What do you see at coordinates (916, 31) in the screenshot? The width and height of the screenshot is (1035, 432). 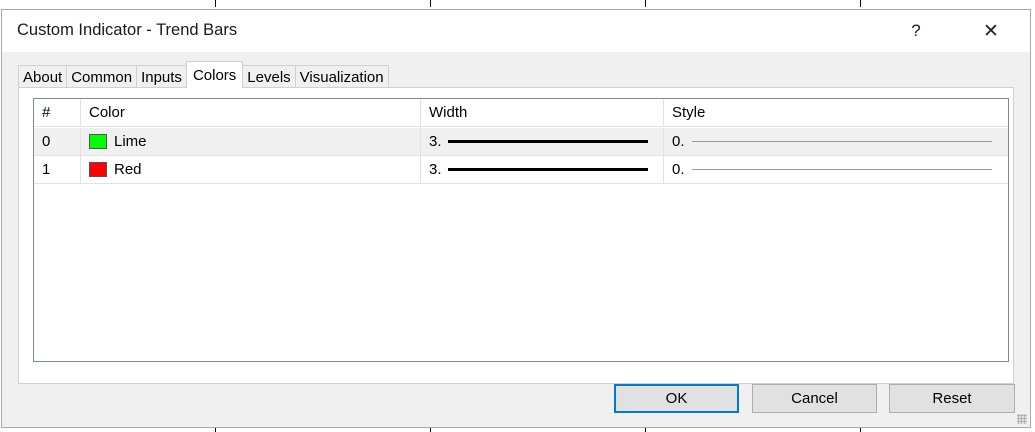 I see `help-button: ?` at bounding box center [916, 31].